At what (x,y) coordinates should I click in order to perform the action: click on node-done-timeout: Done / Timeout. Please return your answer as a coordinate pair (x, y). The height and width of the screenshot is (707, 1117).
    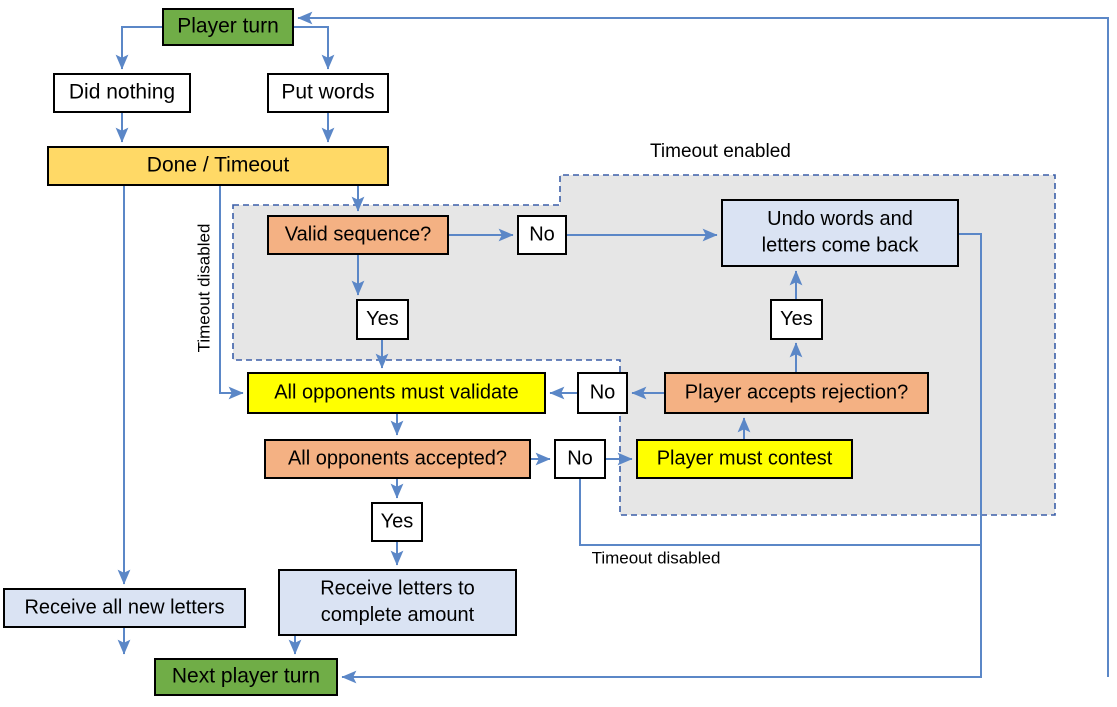
    Looking at the image, I should click on (218, 166).